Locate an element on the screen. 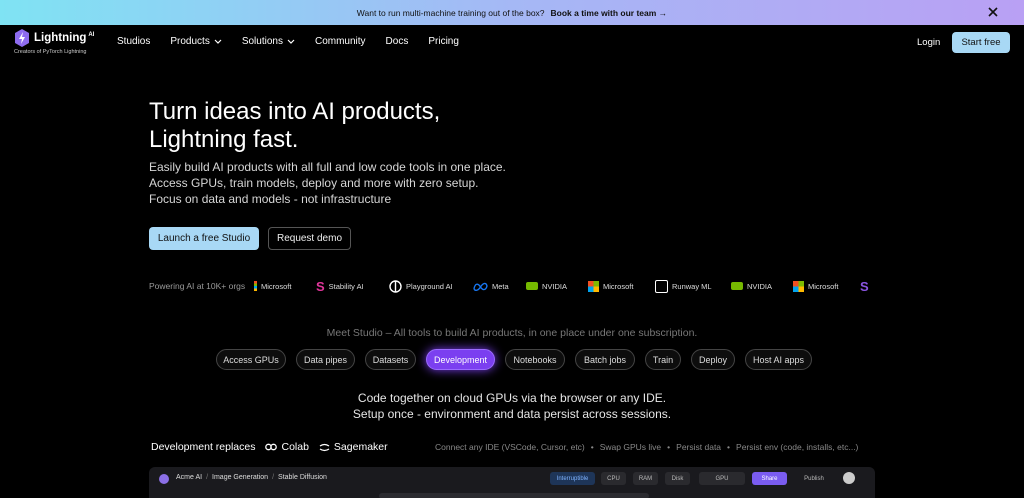 This screenshot has height=498, width=1024. request-demo-button: Request demo is located at coordinates (309, 238).